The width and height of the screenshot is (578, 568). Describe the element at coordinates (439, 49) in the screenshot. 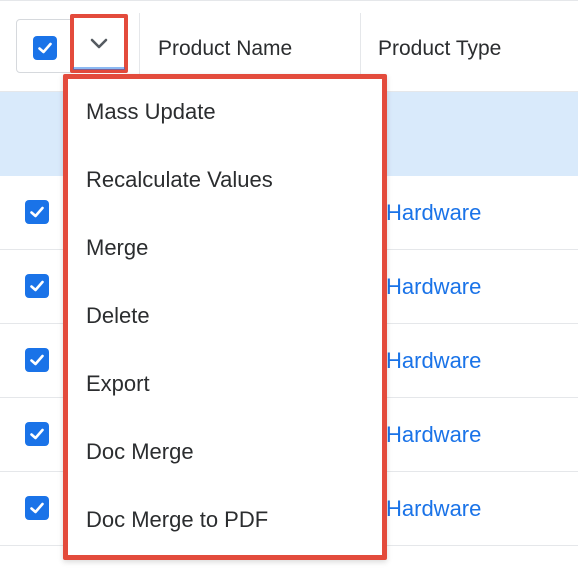

I see `column-header-product-type: Product Type` at that location.